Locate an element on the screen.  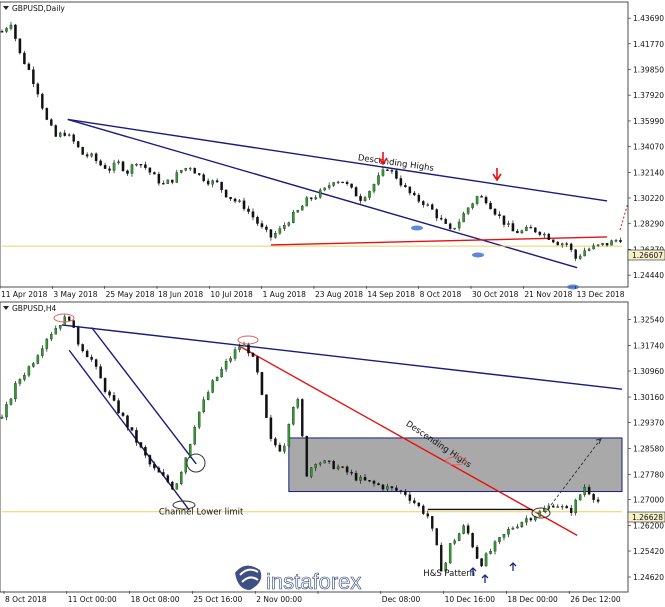
y-tick-label: 1.27000 is located at coordinates (648, 500).